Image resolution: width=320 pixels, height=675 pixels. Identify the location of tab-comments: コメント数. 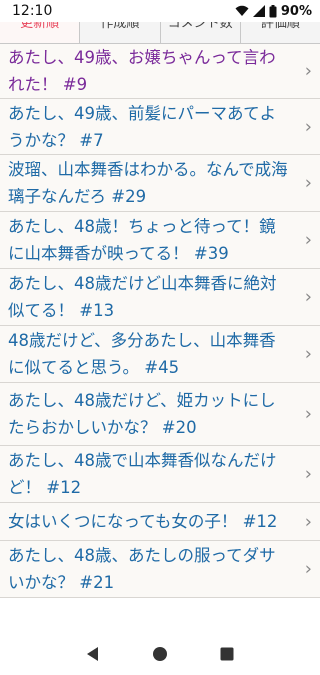
(200, 33).